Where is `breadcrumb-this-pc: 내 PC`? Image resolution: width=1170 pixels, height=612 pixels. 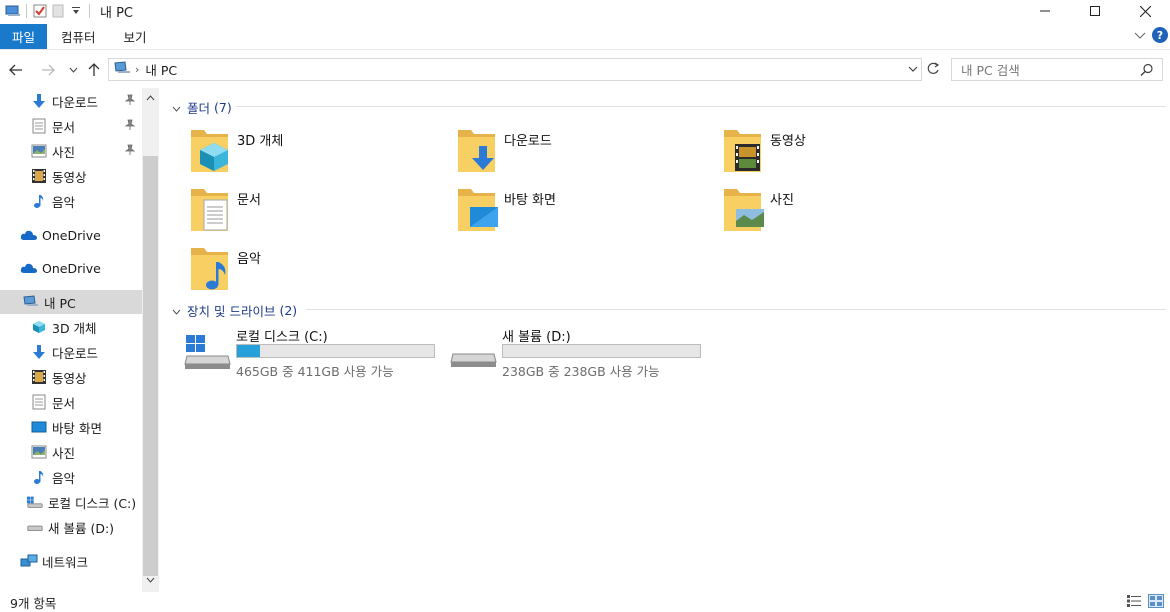
breadcrumb-this-pc: 내 PC is located at coordinates (161, 69).